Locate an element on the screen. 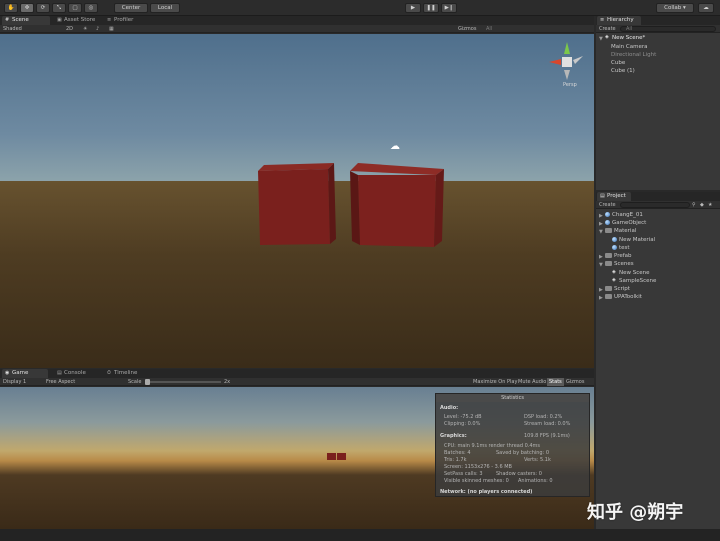  scale-icon: ⤡ is located at coordinates (59, 8).